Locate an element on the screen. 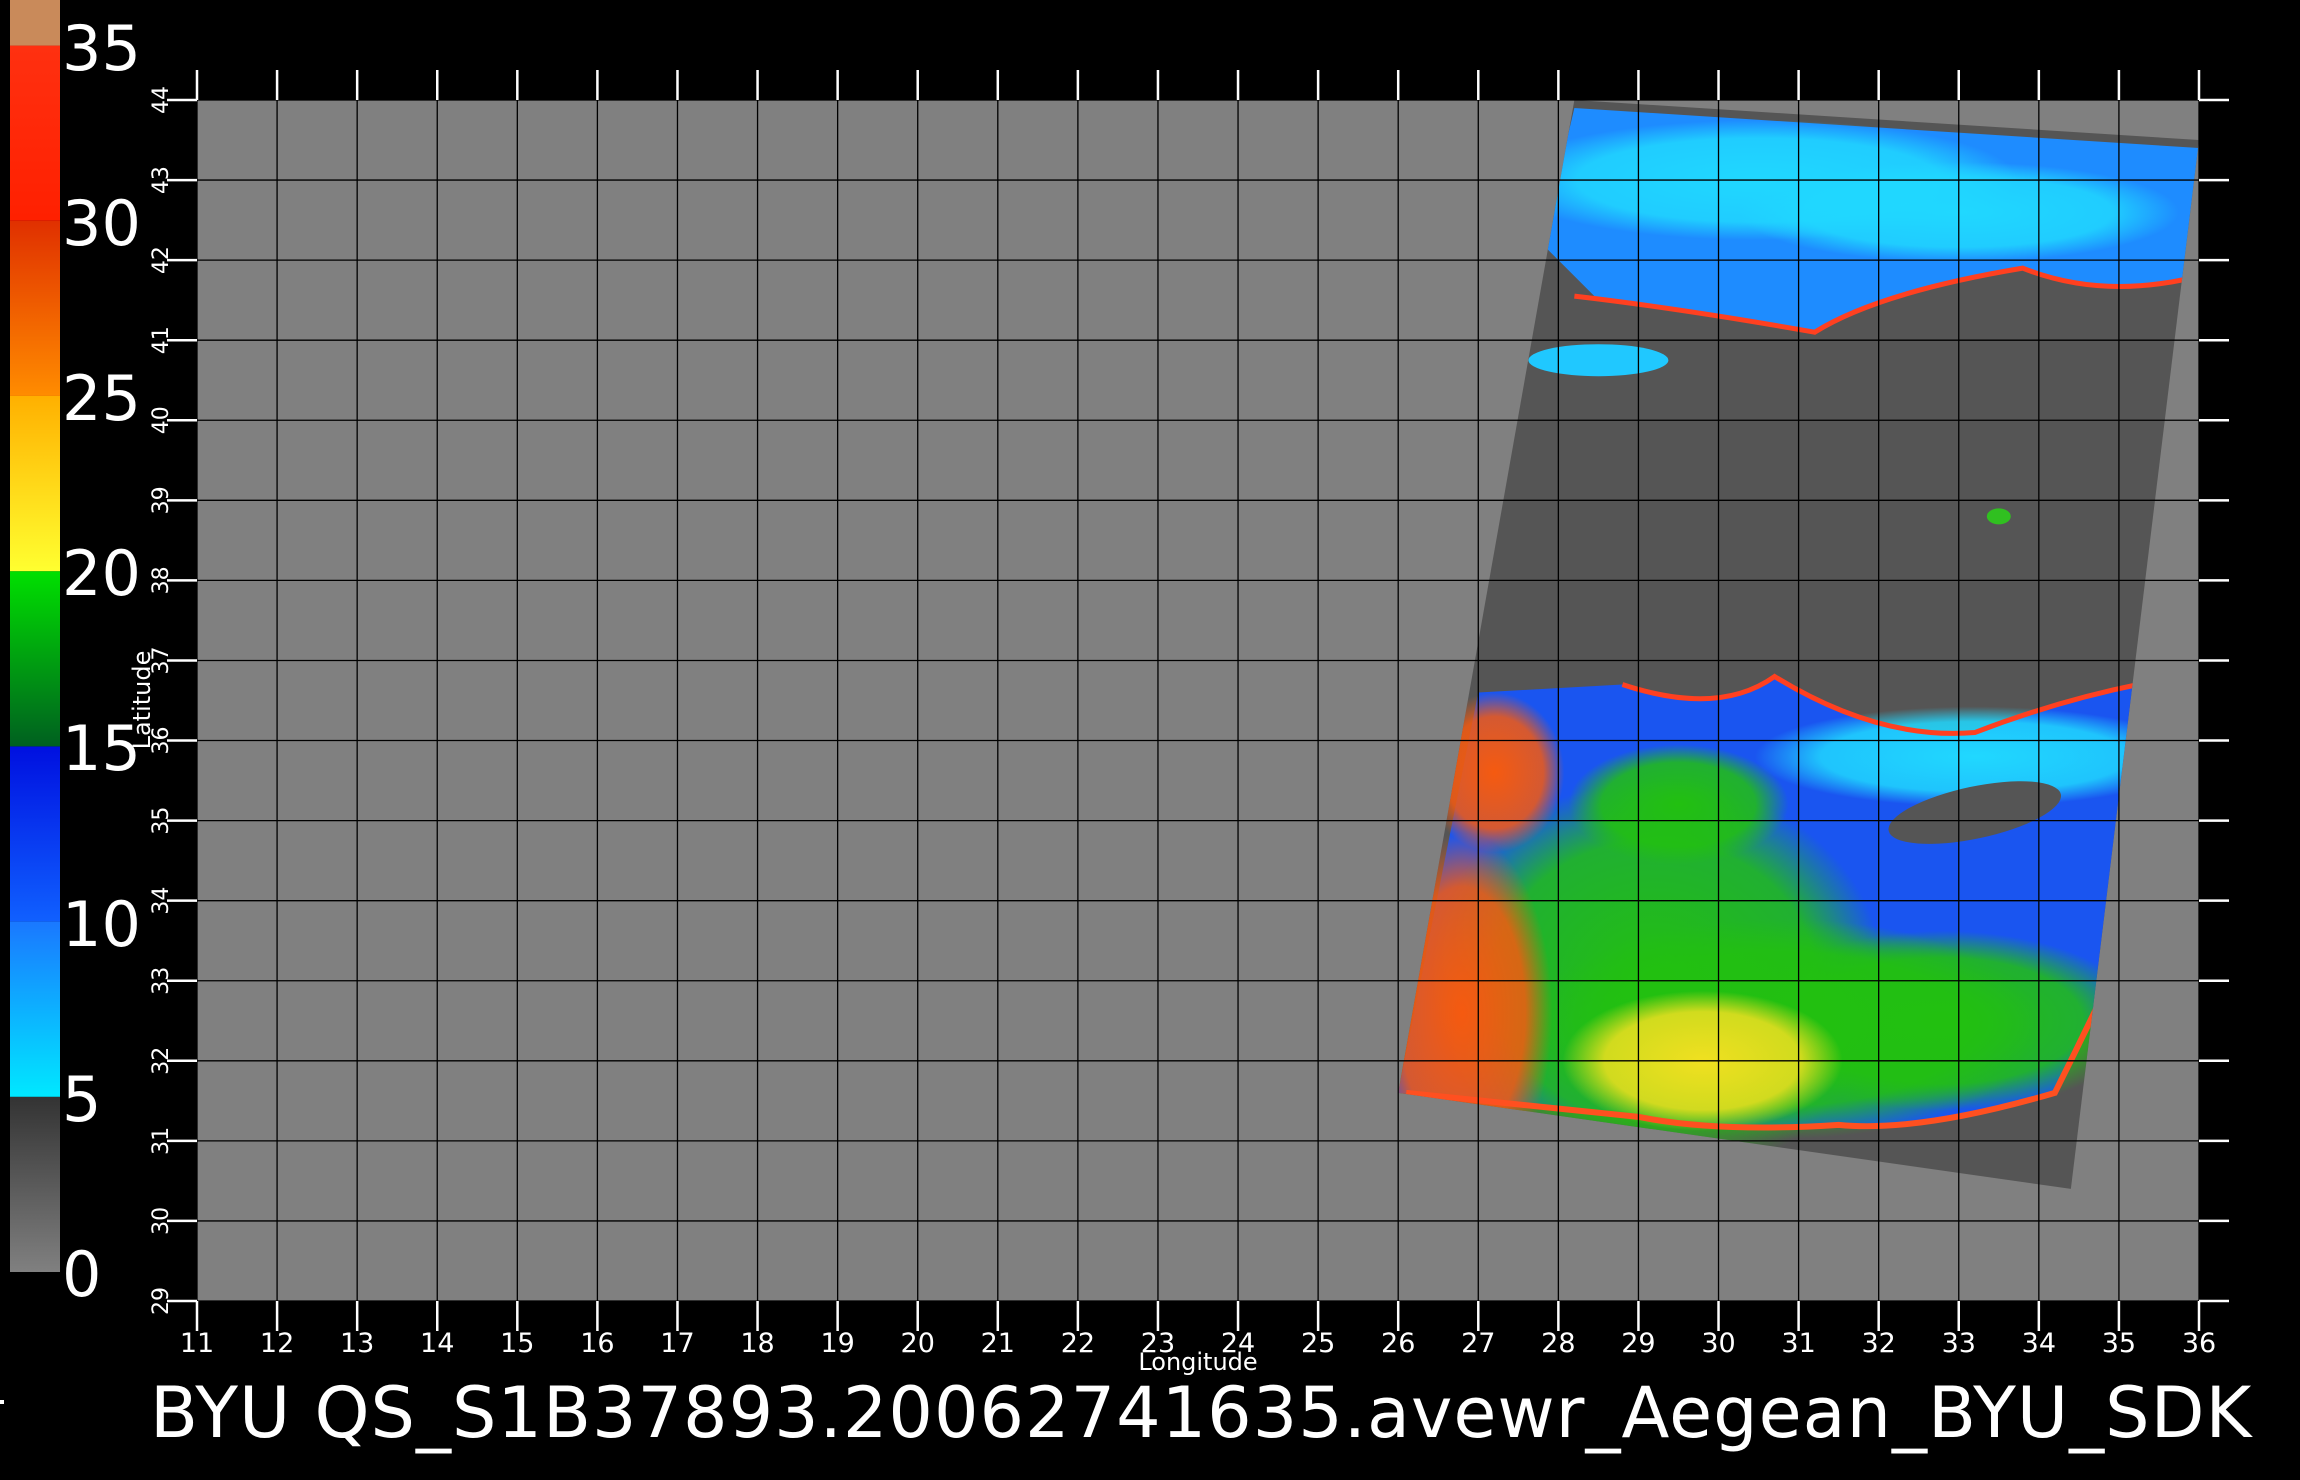 The width and height of the screenshot is (2300, 1480). x-tick-label: 15 is located at coordinates (517, 1343).